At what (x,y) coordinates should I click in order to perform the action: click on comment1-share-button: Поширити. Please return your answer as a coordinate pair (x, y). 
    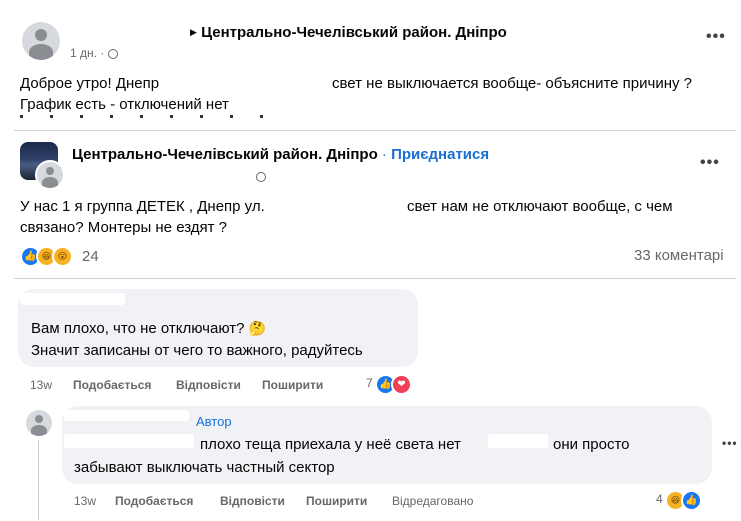
    Looking at the image, I should click on (292, 385).